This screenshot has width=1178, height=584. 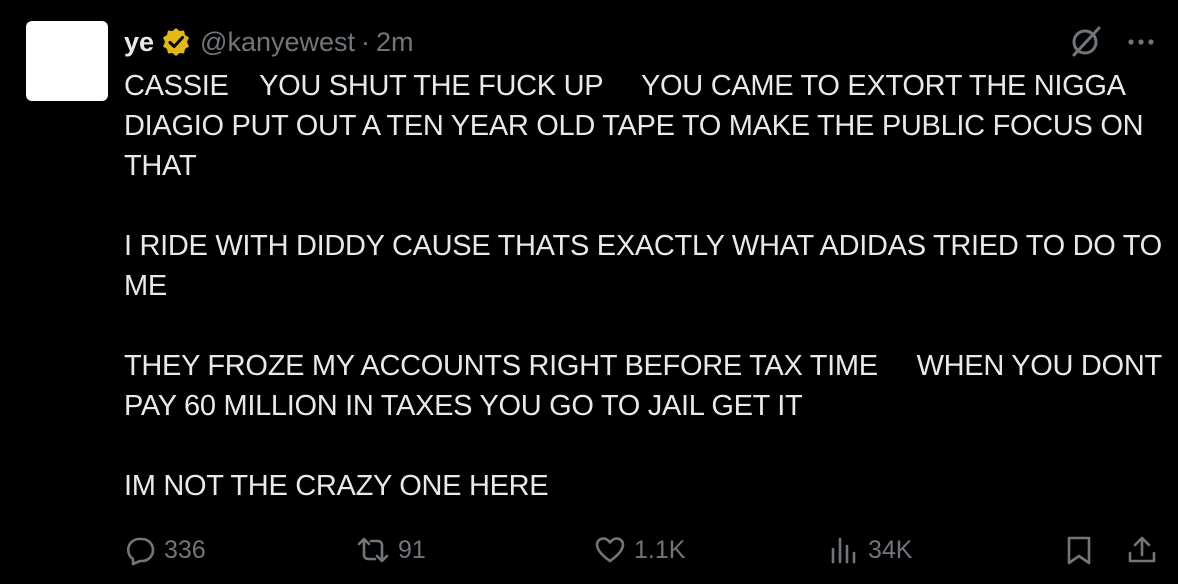 I want to click on grok-icon, so click(x=1086, y=41).